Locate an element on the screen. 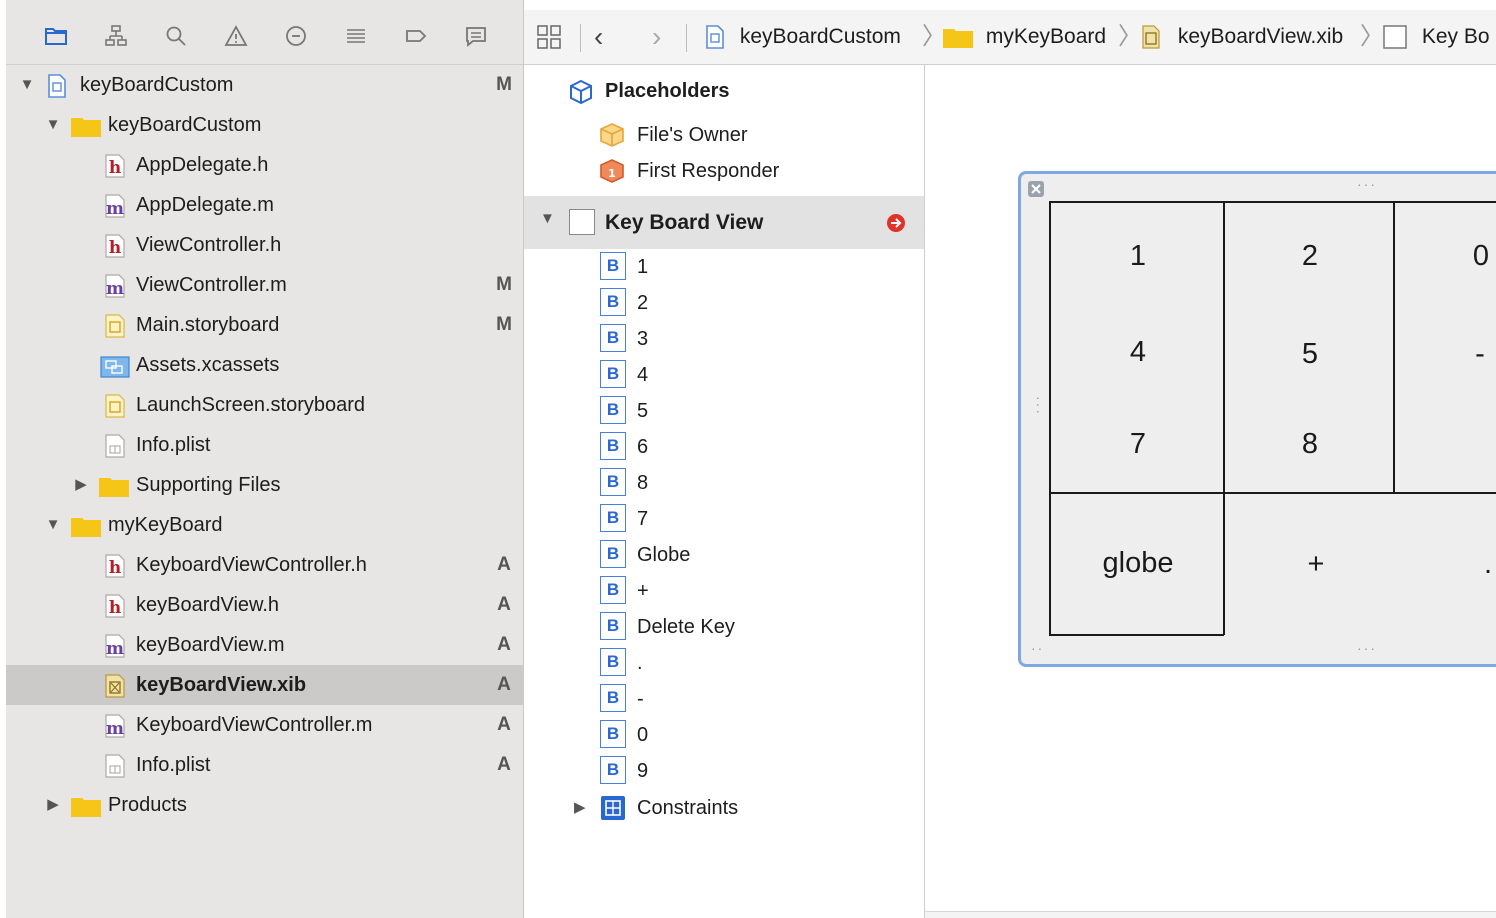 The height and width of the screenshot is (918, 1496). folder-icon is located at coordinates (56, 36).